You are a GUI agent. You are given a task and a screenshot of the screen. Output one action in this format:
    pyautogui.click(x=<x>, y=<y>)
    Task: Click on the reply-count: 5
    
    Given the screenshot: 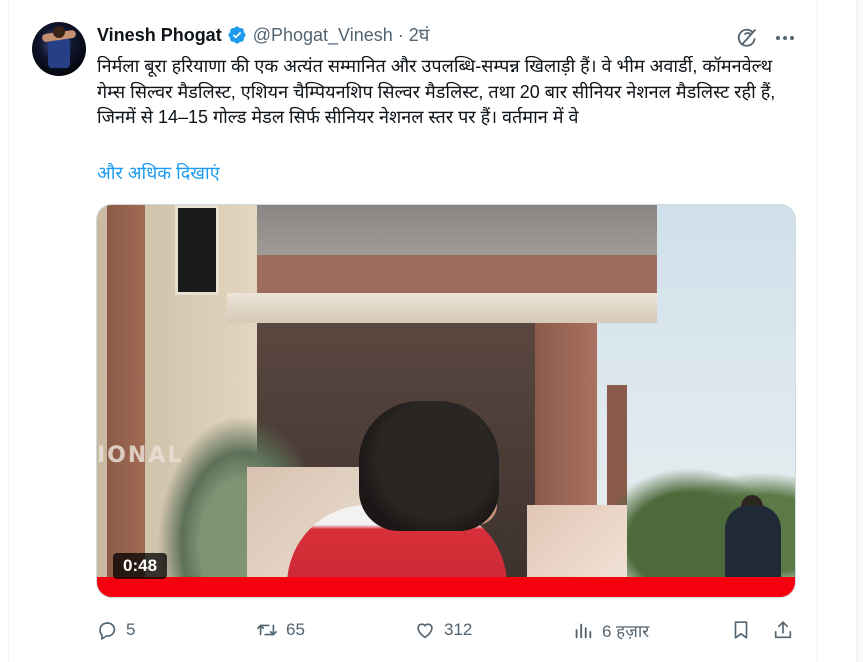 What is the action you would take?
    pyautogui.click(x=131, y=629)
    